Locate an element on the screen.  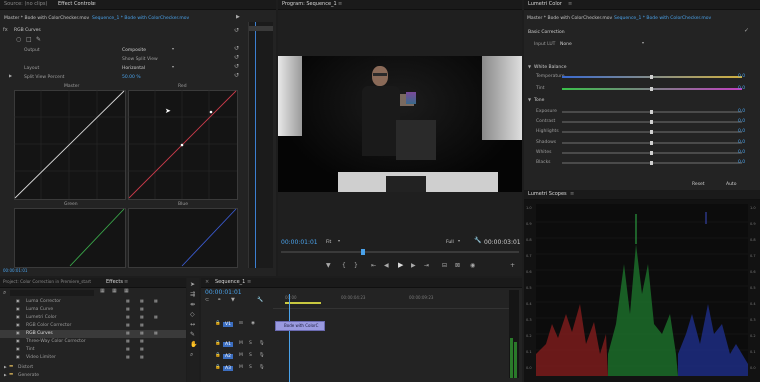
32bit-filter-icon: ▦ is located at coordinates (114, 291).